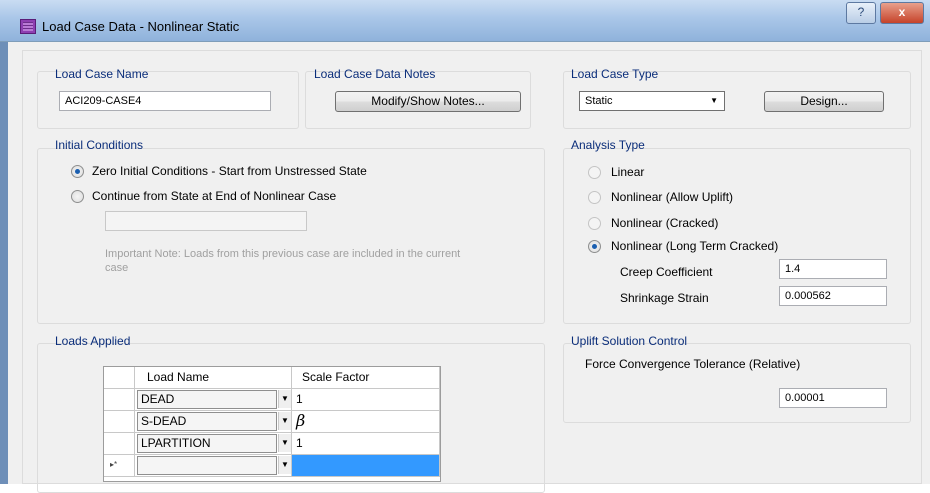  Describe the element at coordinates (833, 269) in the screenshot. I see `creep-coefficient-input: 1.4` at that location.